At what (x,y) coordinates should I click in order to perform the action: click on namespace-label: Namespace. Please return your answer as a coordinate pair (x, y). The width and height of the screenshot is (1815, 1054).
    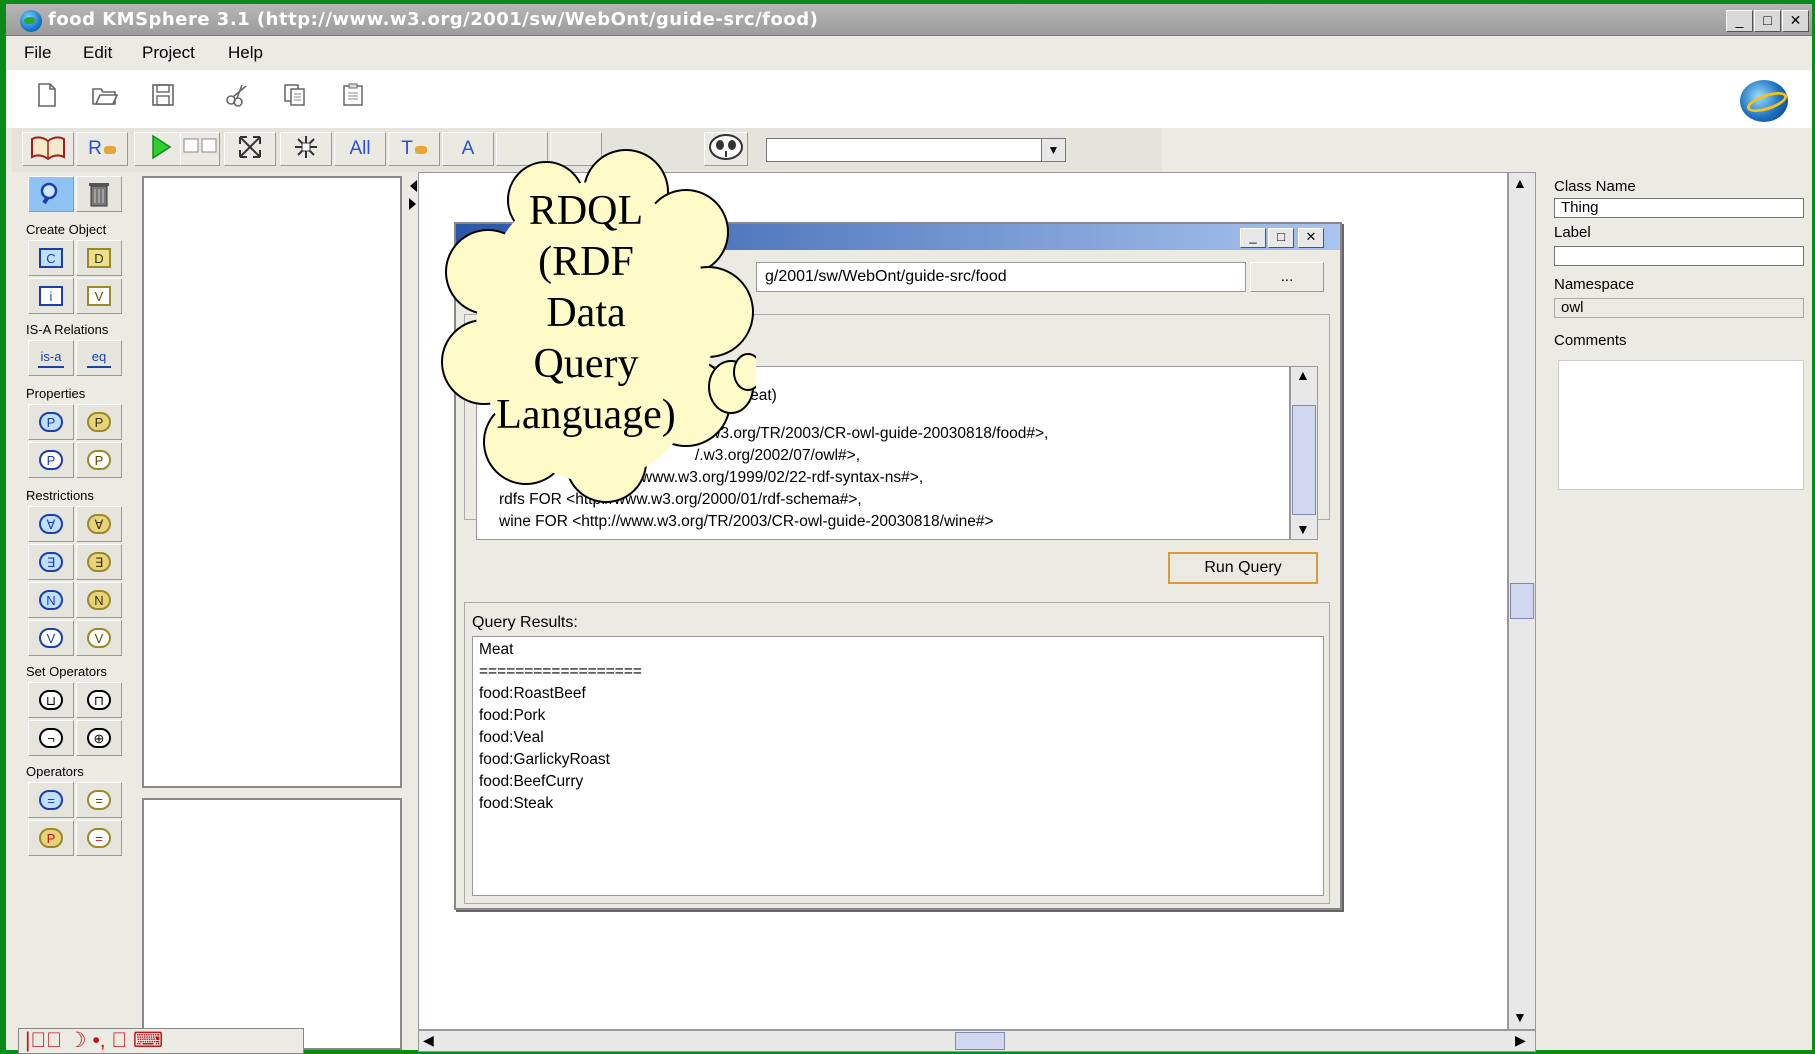
    Looking at the image, I should click on (1594, 284).